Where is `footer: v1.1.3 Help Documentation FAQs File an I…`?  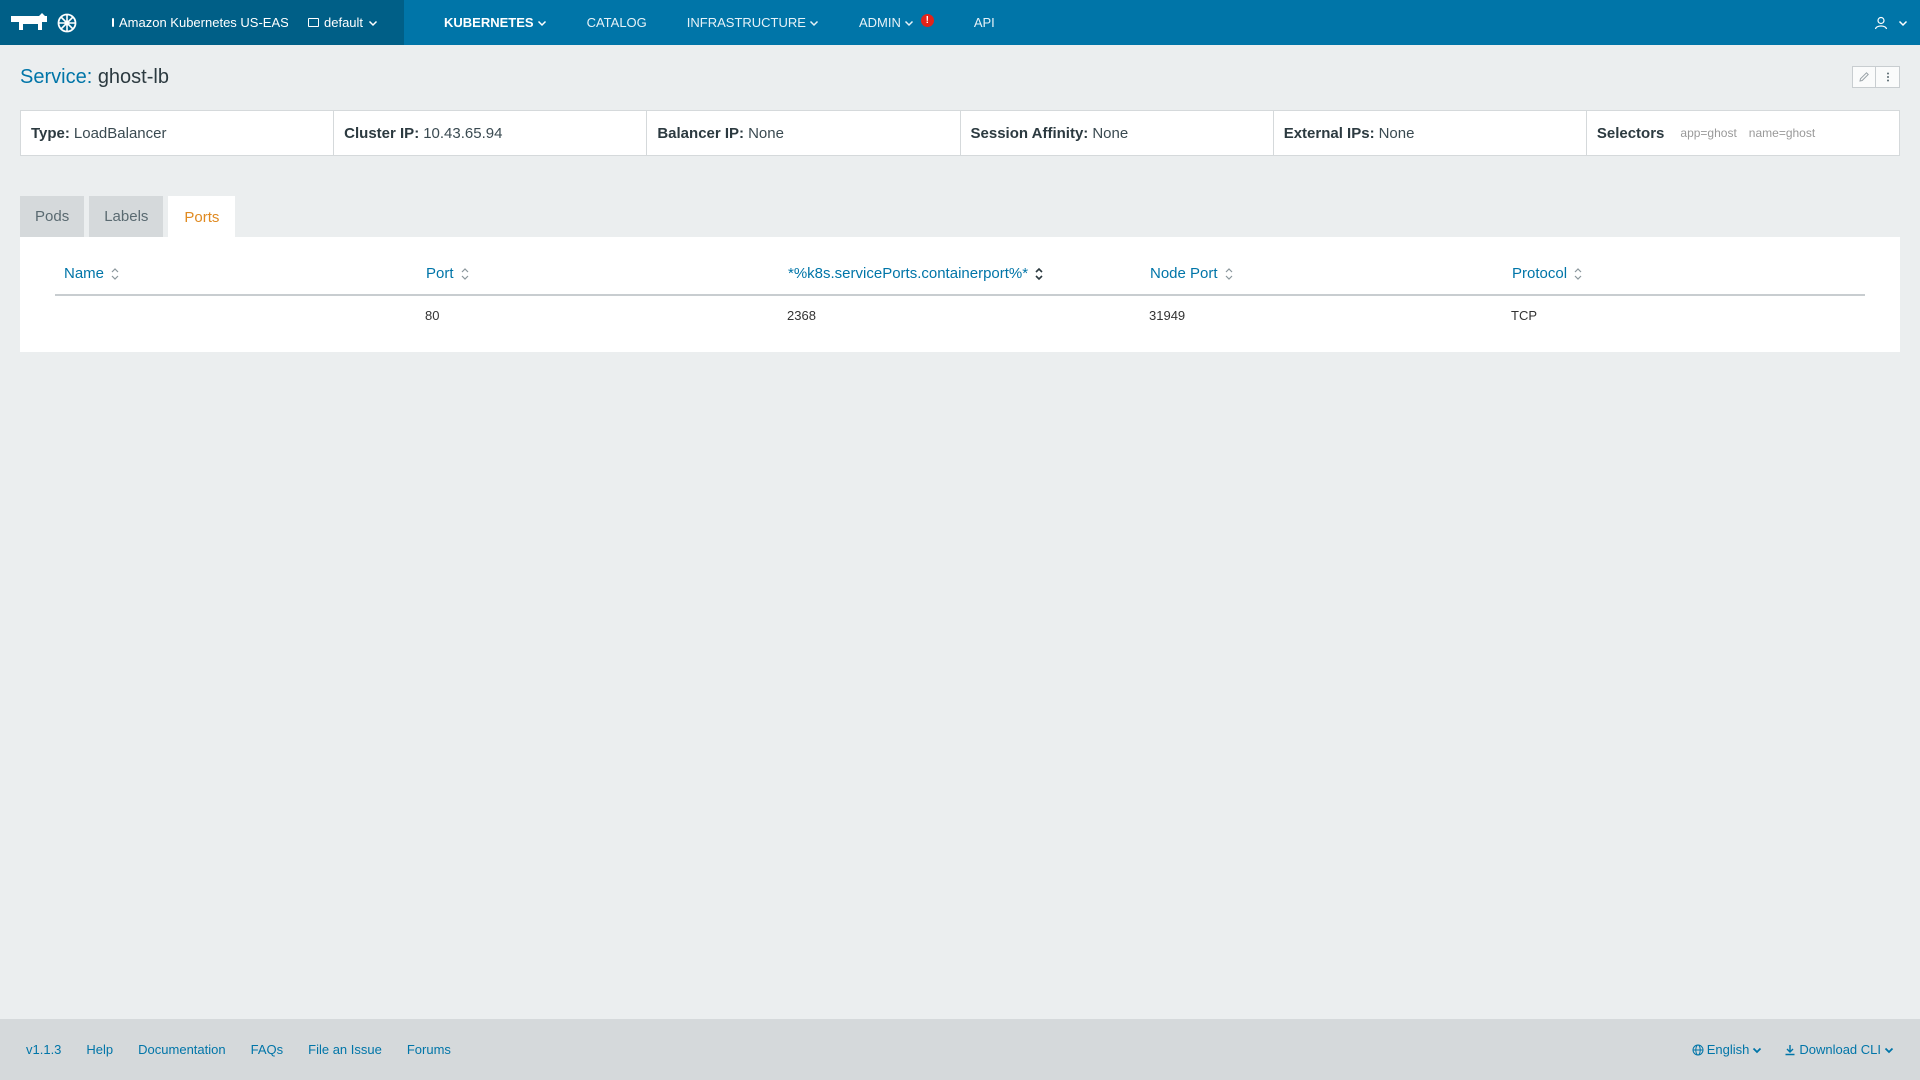 footer: v1.1.3 Help Documentation FAQs File an I… is located at coordinates (960, 1049).